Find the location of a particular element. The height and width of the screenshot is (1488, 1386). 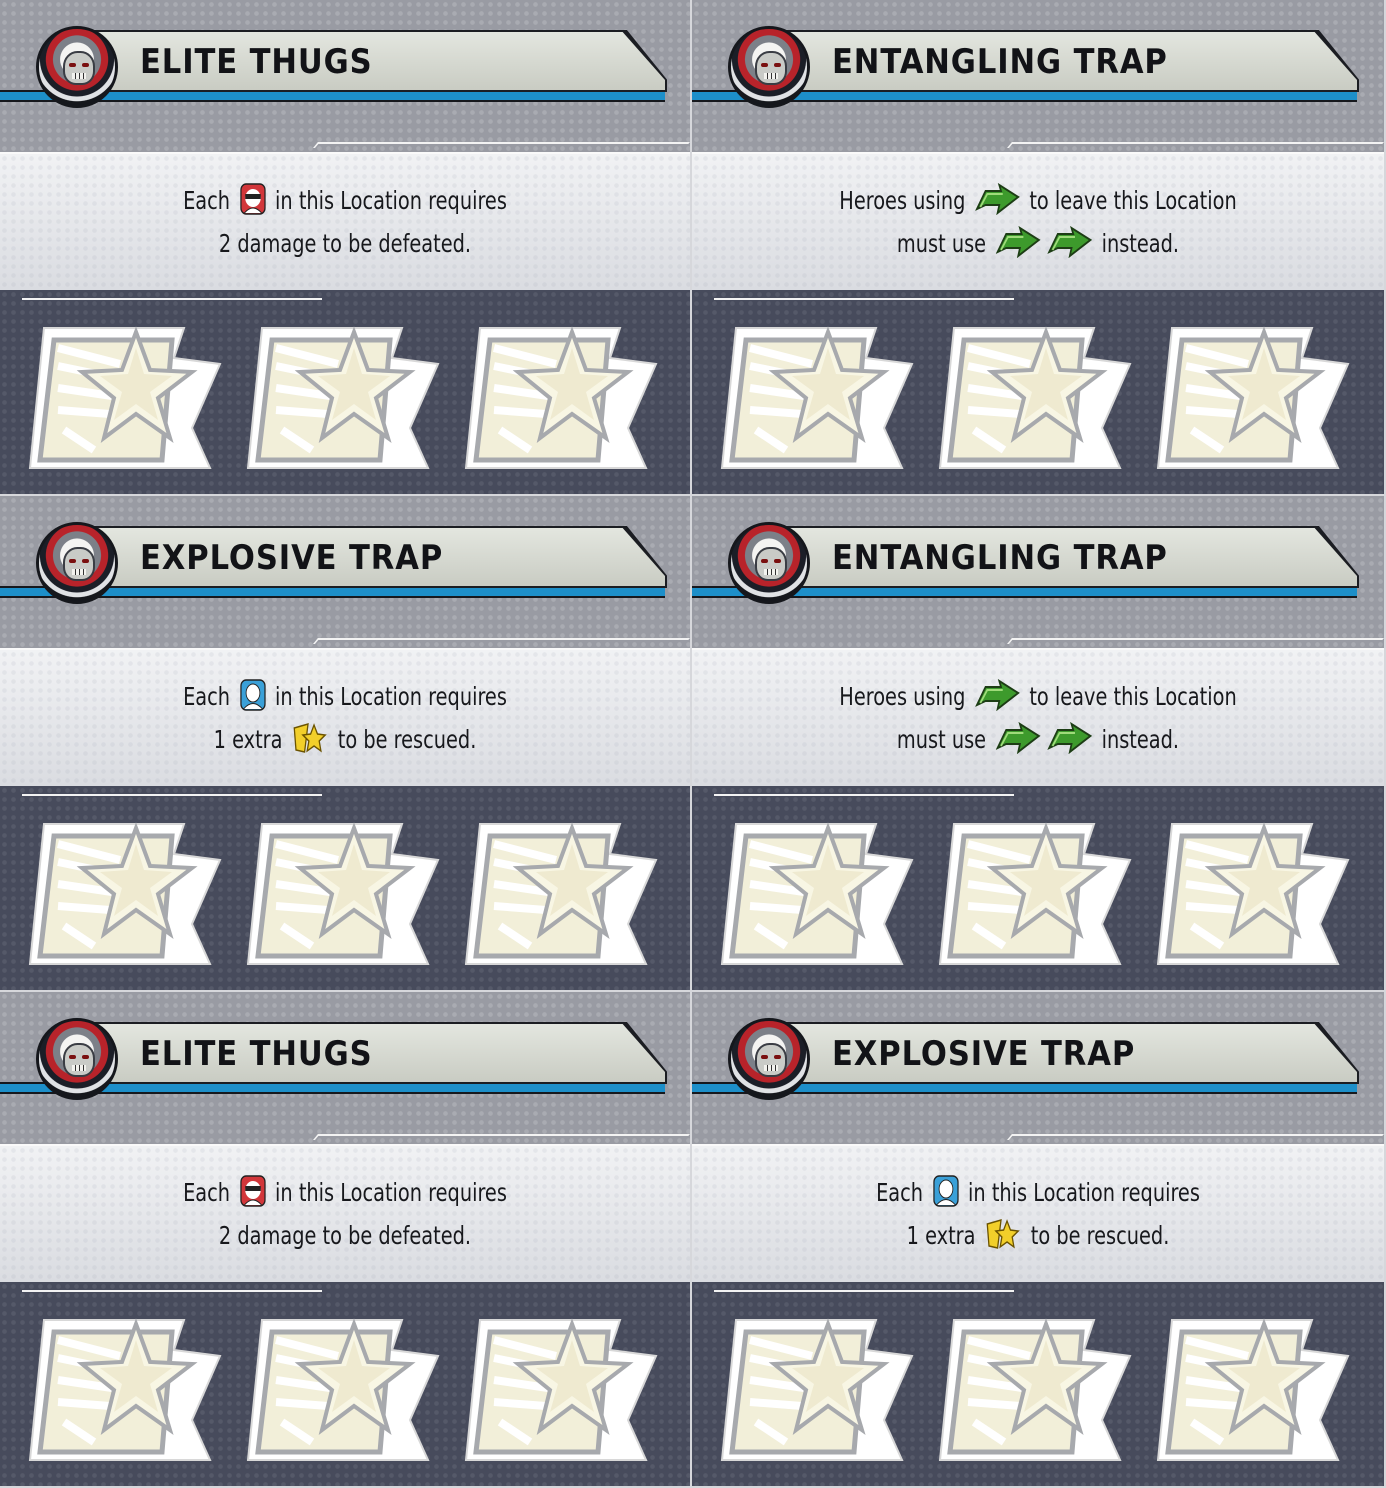

rule-text: 2 damage to be defeated. is located at coordinates (345, 1235).